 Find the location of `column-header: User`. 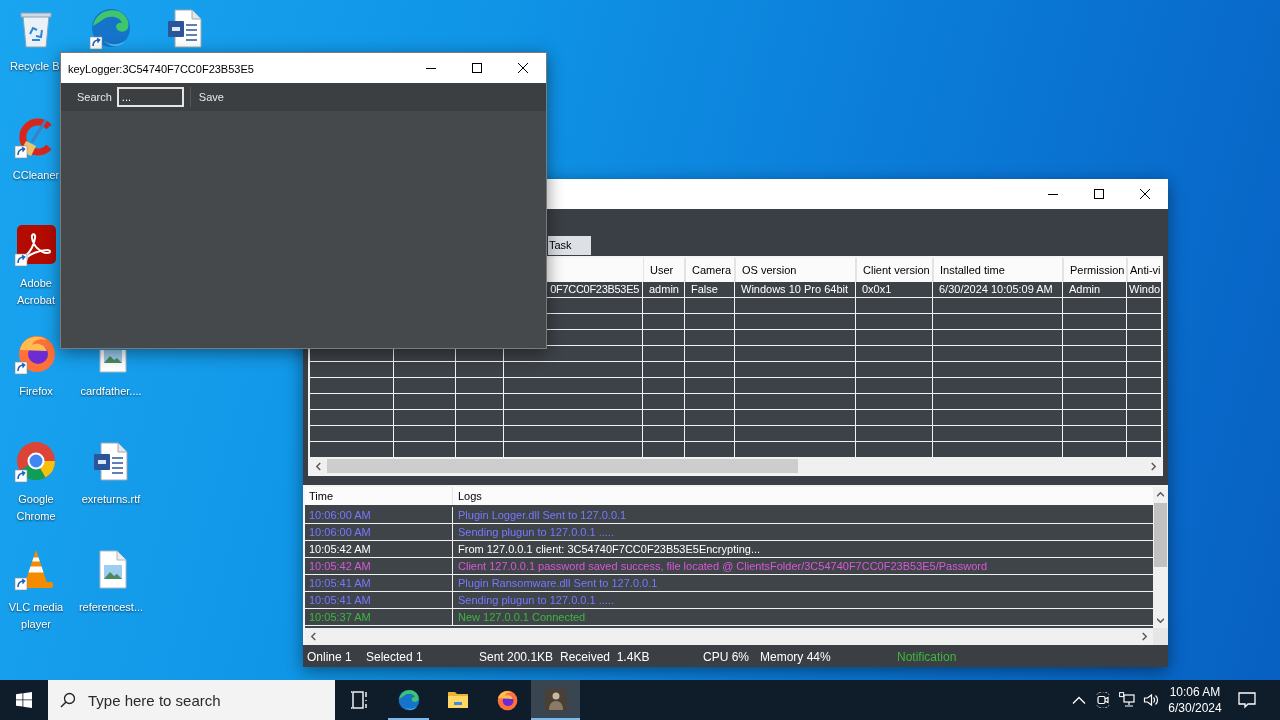

column-header: User is located at coordinates (664, 270).